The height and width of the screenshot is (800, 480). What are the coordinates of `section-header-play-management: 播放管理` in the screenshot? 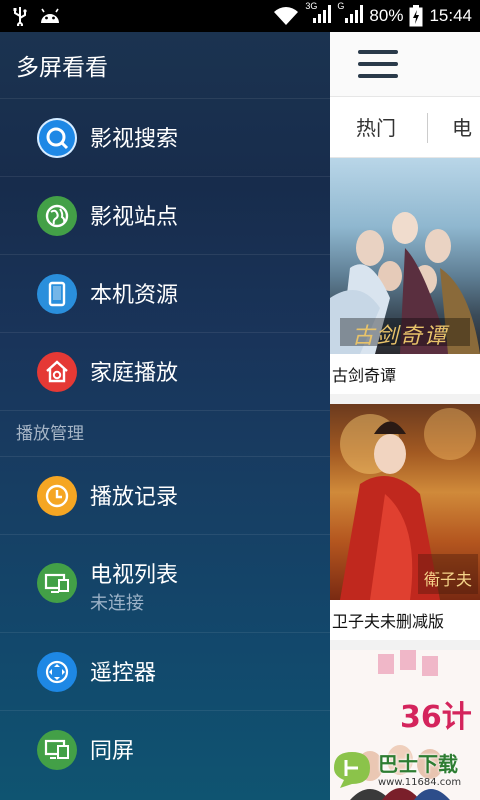 It's located at (165, 433).